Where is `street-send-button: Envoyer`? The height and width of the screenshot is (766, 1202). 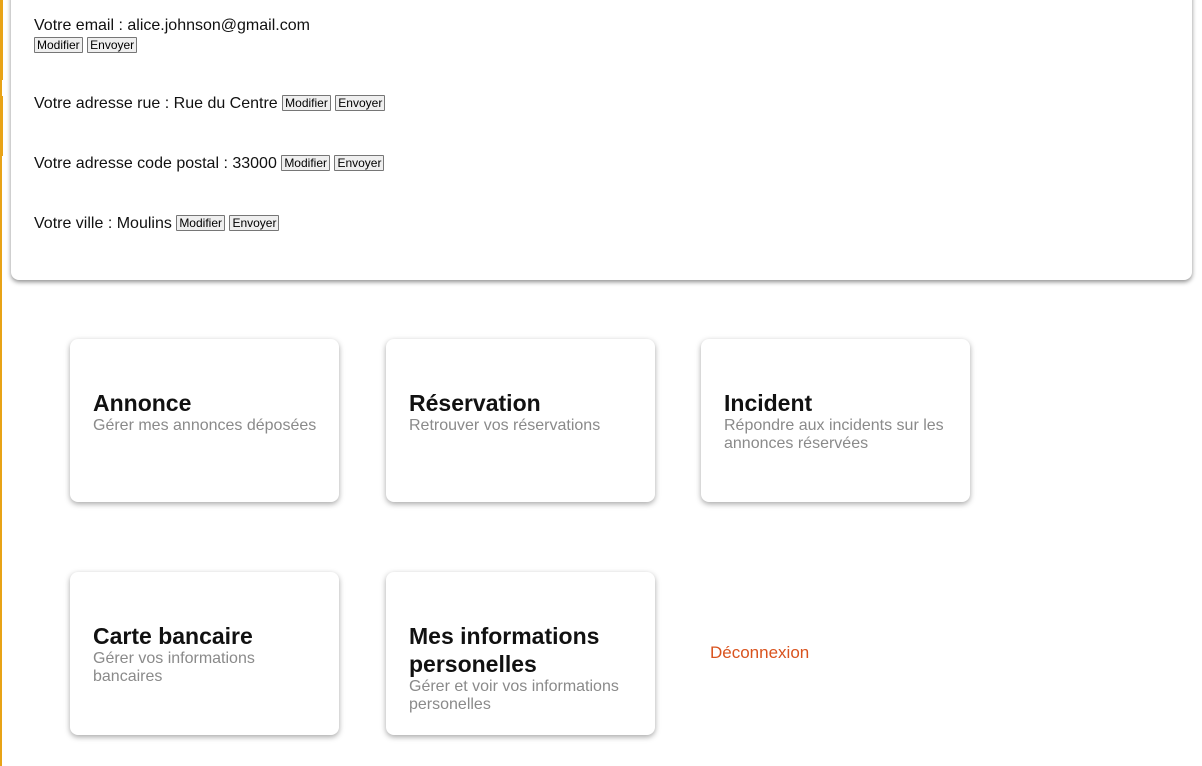
street-send-button: Envoyer is located at coordinates (360, 103).